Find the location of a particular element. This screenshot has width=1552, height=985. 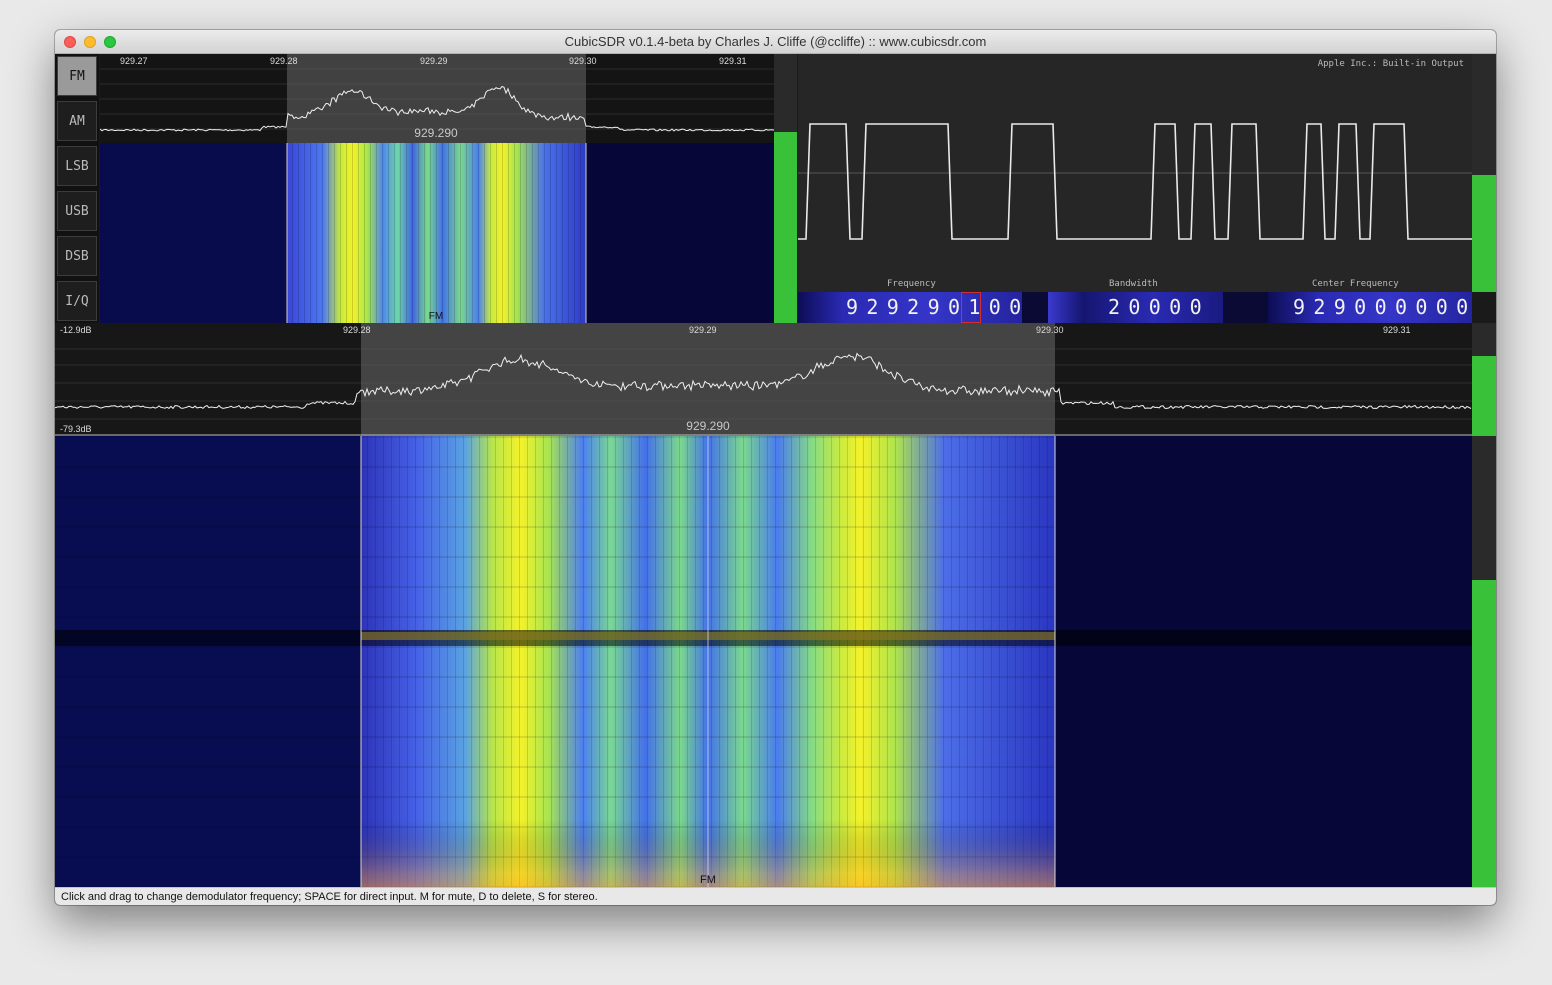

spectrum-level-meter is located at coordinates (1484, 379).